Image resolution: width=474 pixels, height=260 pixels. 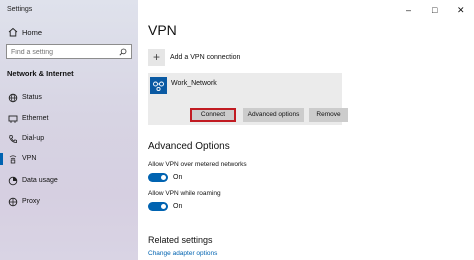 I want to click on close-button: ✕, so click(x=461, y=10).